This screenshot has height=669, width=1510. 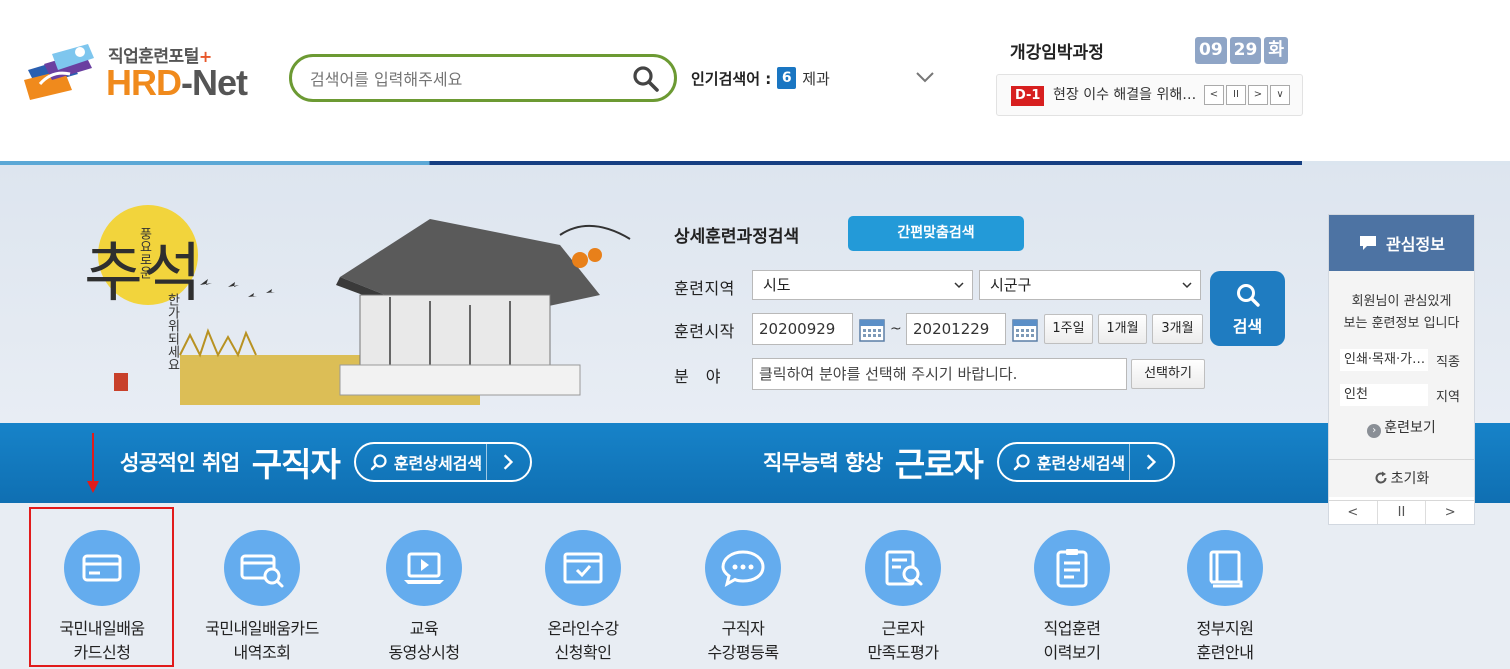 I want to click on logo-mark-icon, so click(x=59, y=72).